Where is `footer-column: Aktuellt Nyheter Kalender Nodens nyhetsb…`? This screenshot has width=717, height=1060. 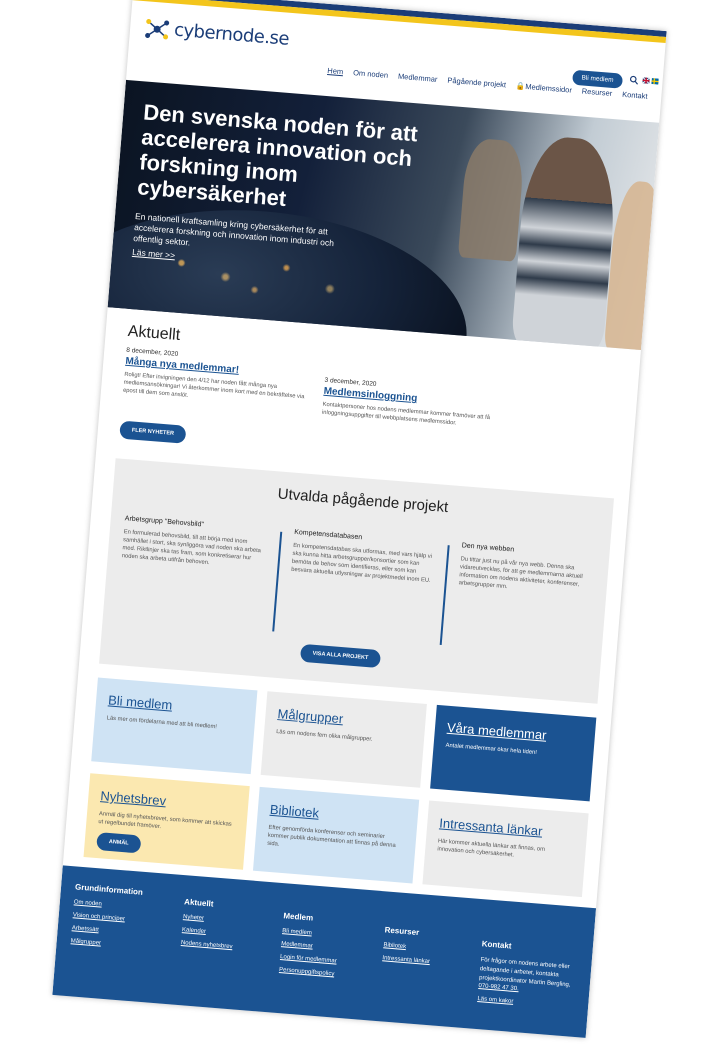 footer-column: Aktuellt Nyheter Kalender Nodens nyhetsb… is located at coordinates (234, 929).